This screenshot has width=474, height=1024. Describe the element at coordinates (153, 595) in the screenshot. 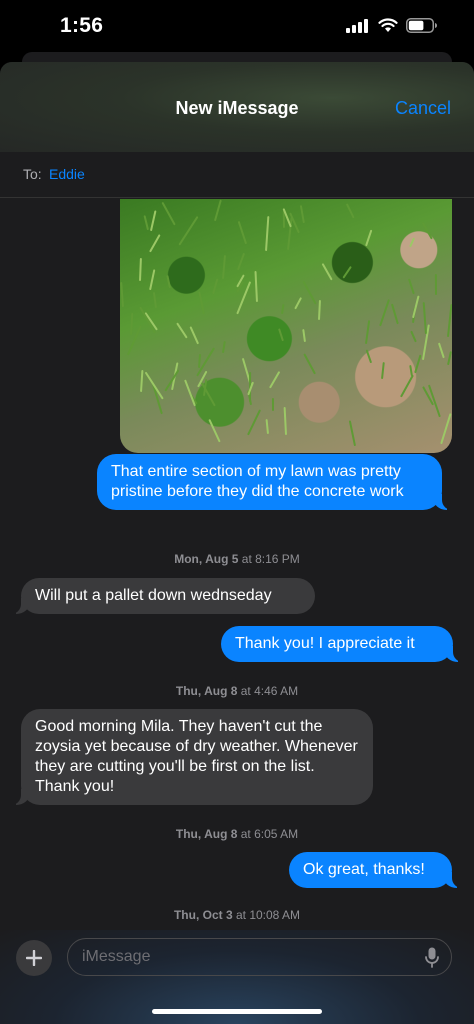

I see `message-text: Will put a pallet down wednseday` at that location.